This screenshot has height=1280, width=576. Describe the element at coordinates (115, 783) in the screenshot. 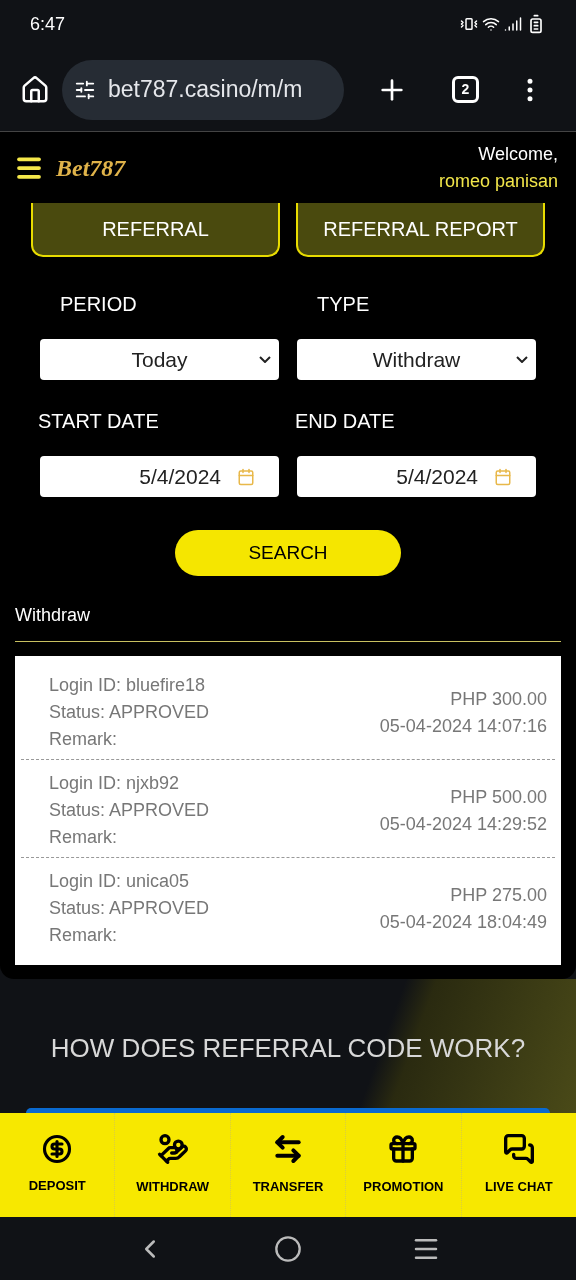

I see `login-id: Login ID: njxb92` at that location.